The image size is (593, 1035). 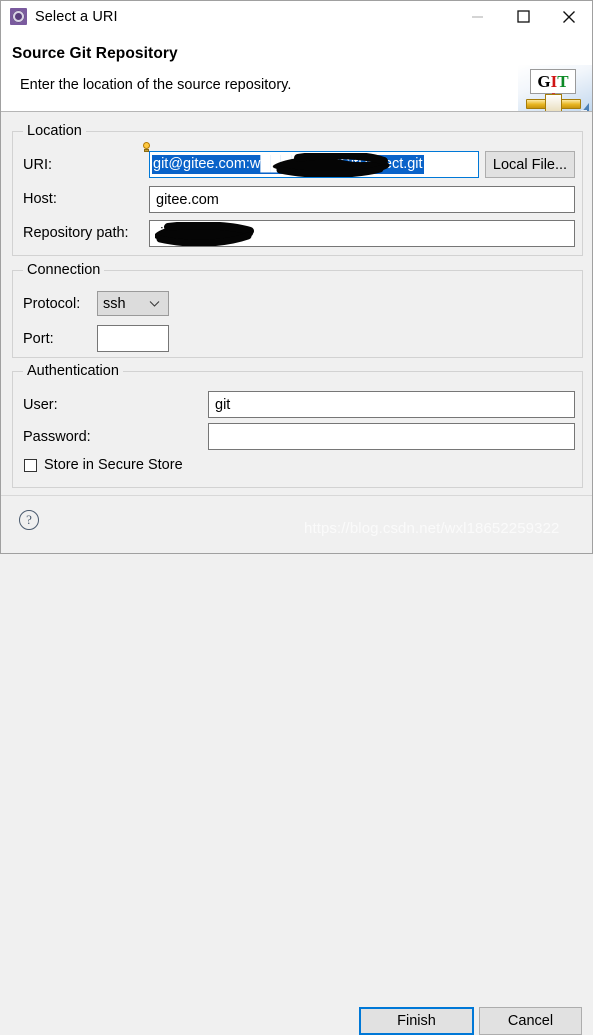 What do you see at coordinates (391, 404) in the screenshot?
I see `user-input: git` at bounding box center [391, 404].